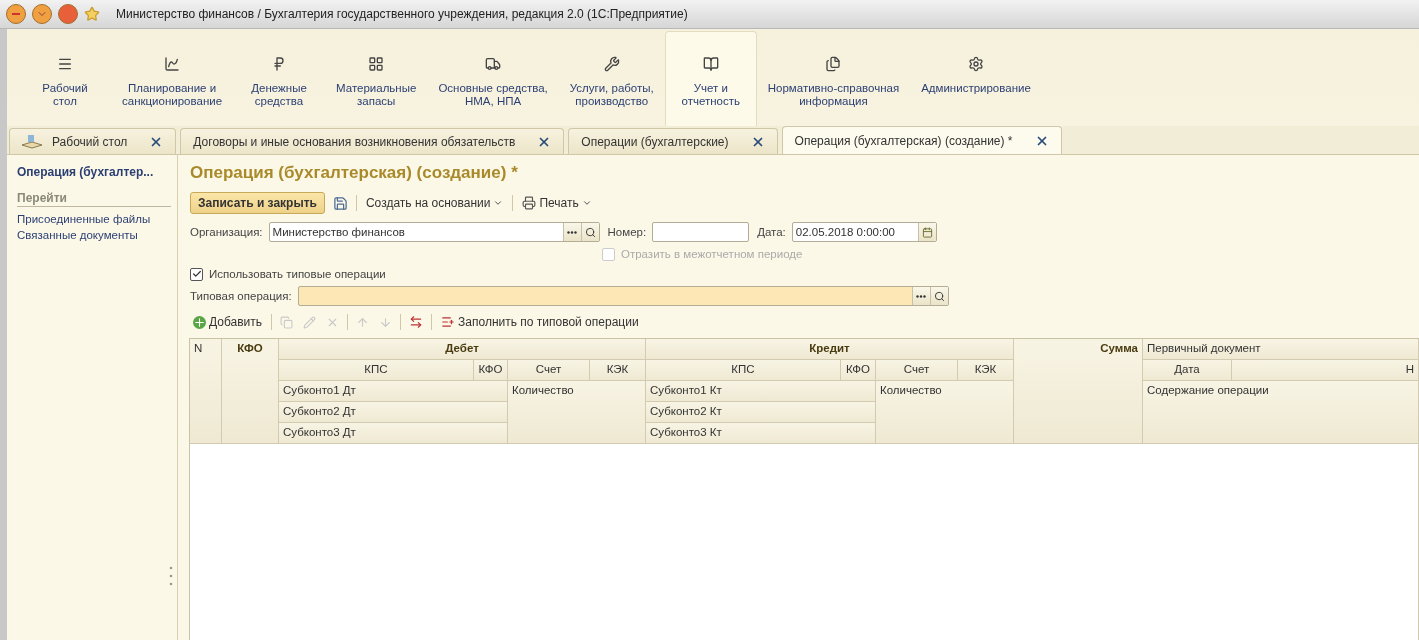  What do you see at coordinates (462, 349) in the screenshot?
I see `column-header: Дебет` at bounding box center [462, 349].